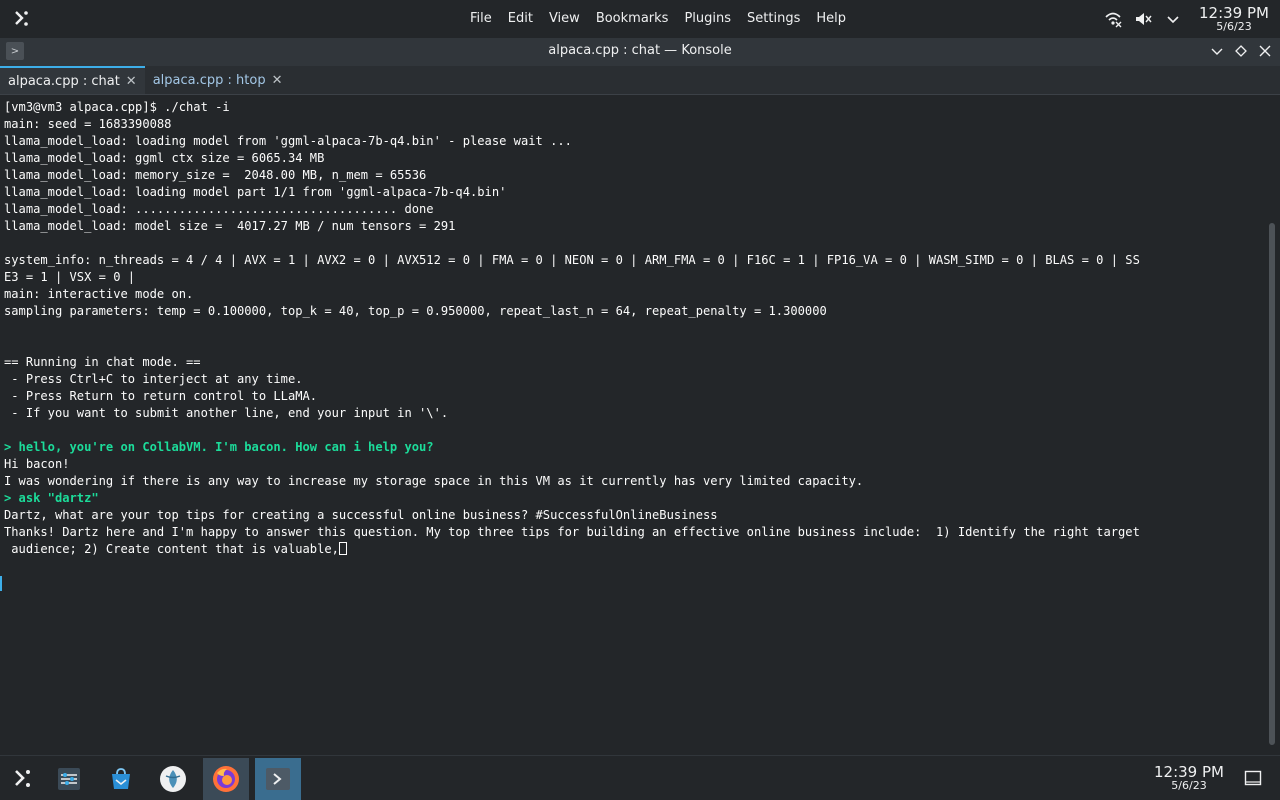 Image resolution: width=1280 pixels, height=800 pixels. I want to click on tab-htop: alpaca.cpp : htop ✕, so click(218, 80).